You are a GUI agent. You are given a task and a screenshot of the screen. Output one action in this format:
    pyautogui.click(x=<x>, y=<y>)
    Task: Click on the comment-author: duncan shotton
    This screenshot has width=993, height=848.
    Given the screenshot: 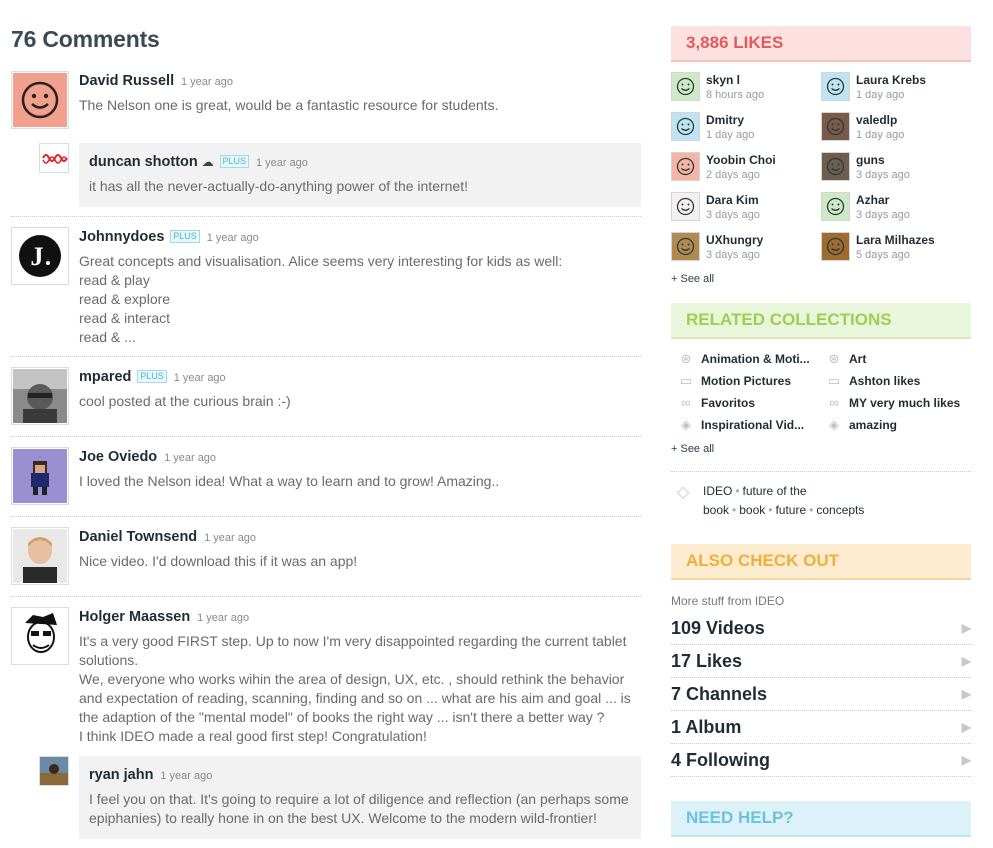 What is the action you would take?
    pyautogui.click(x=143, y=162)
    